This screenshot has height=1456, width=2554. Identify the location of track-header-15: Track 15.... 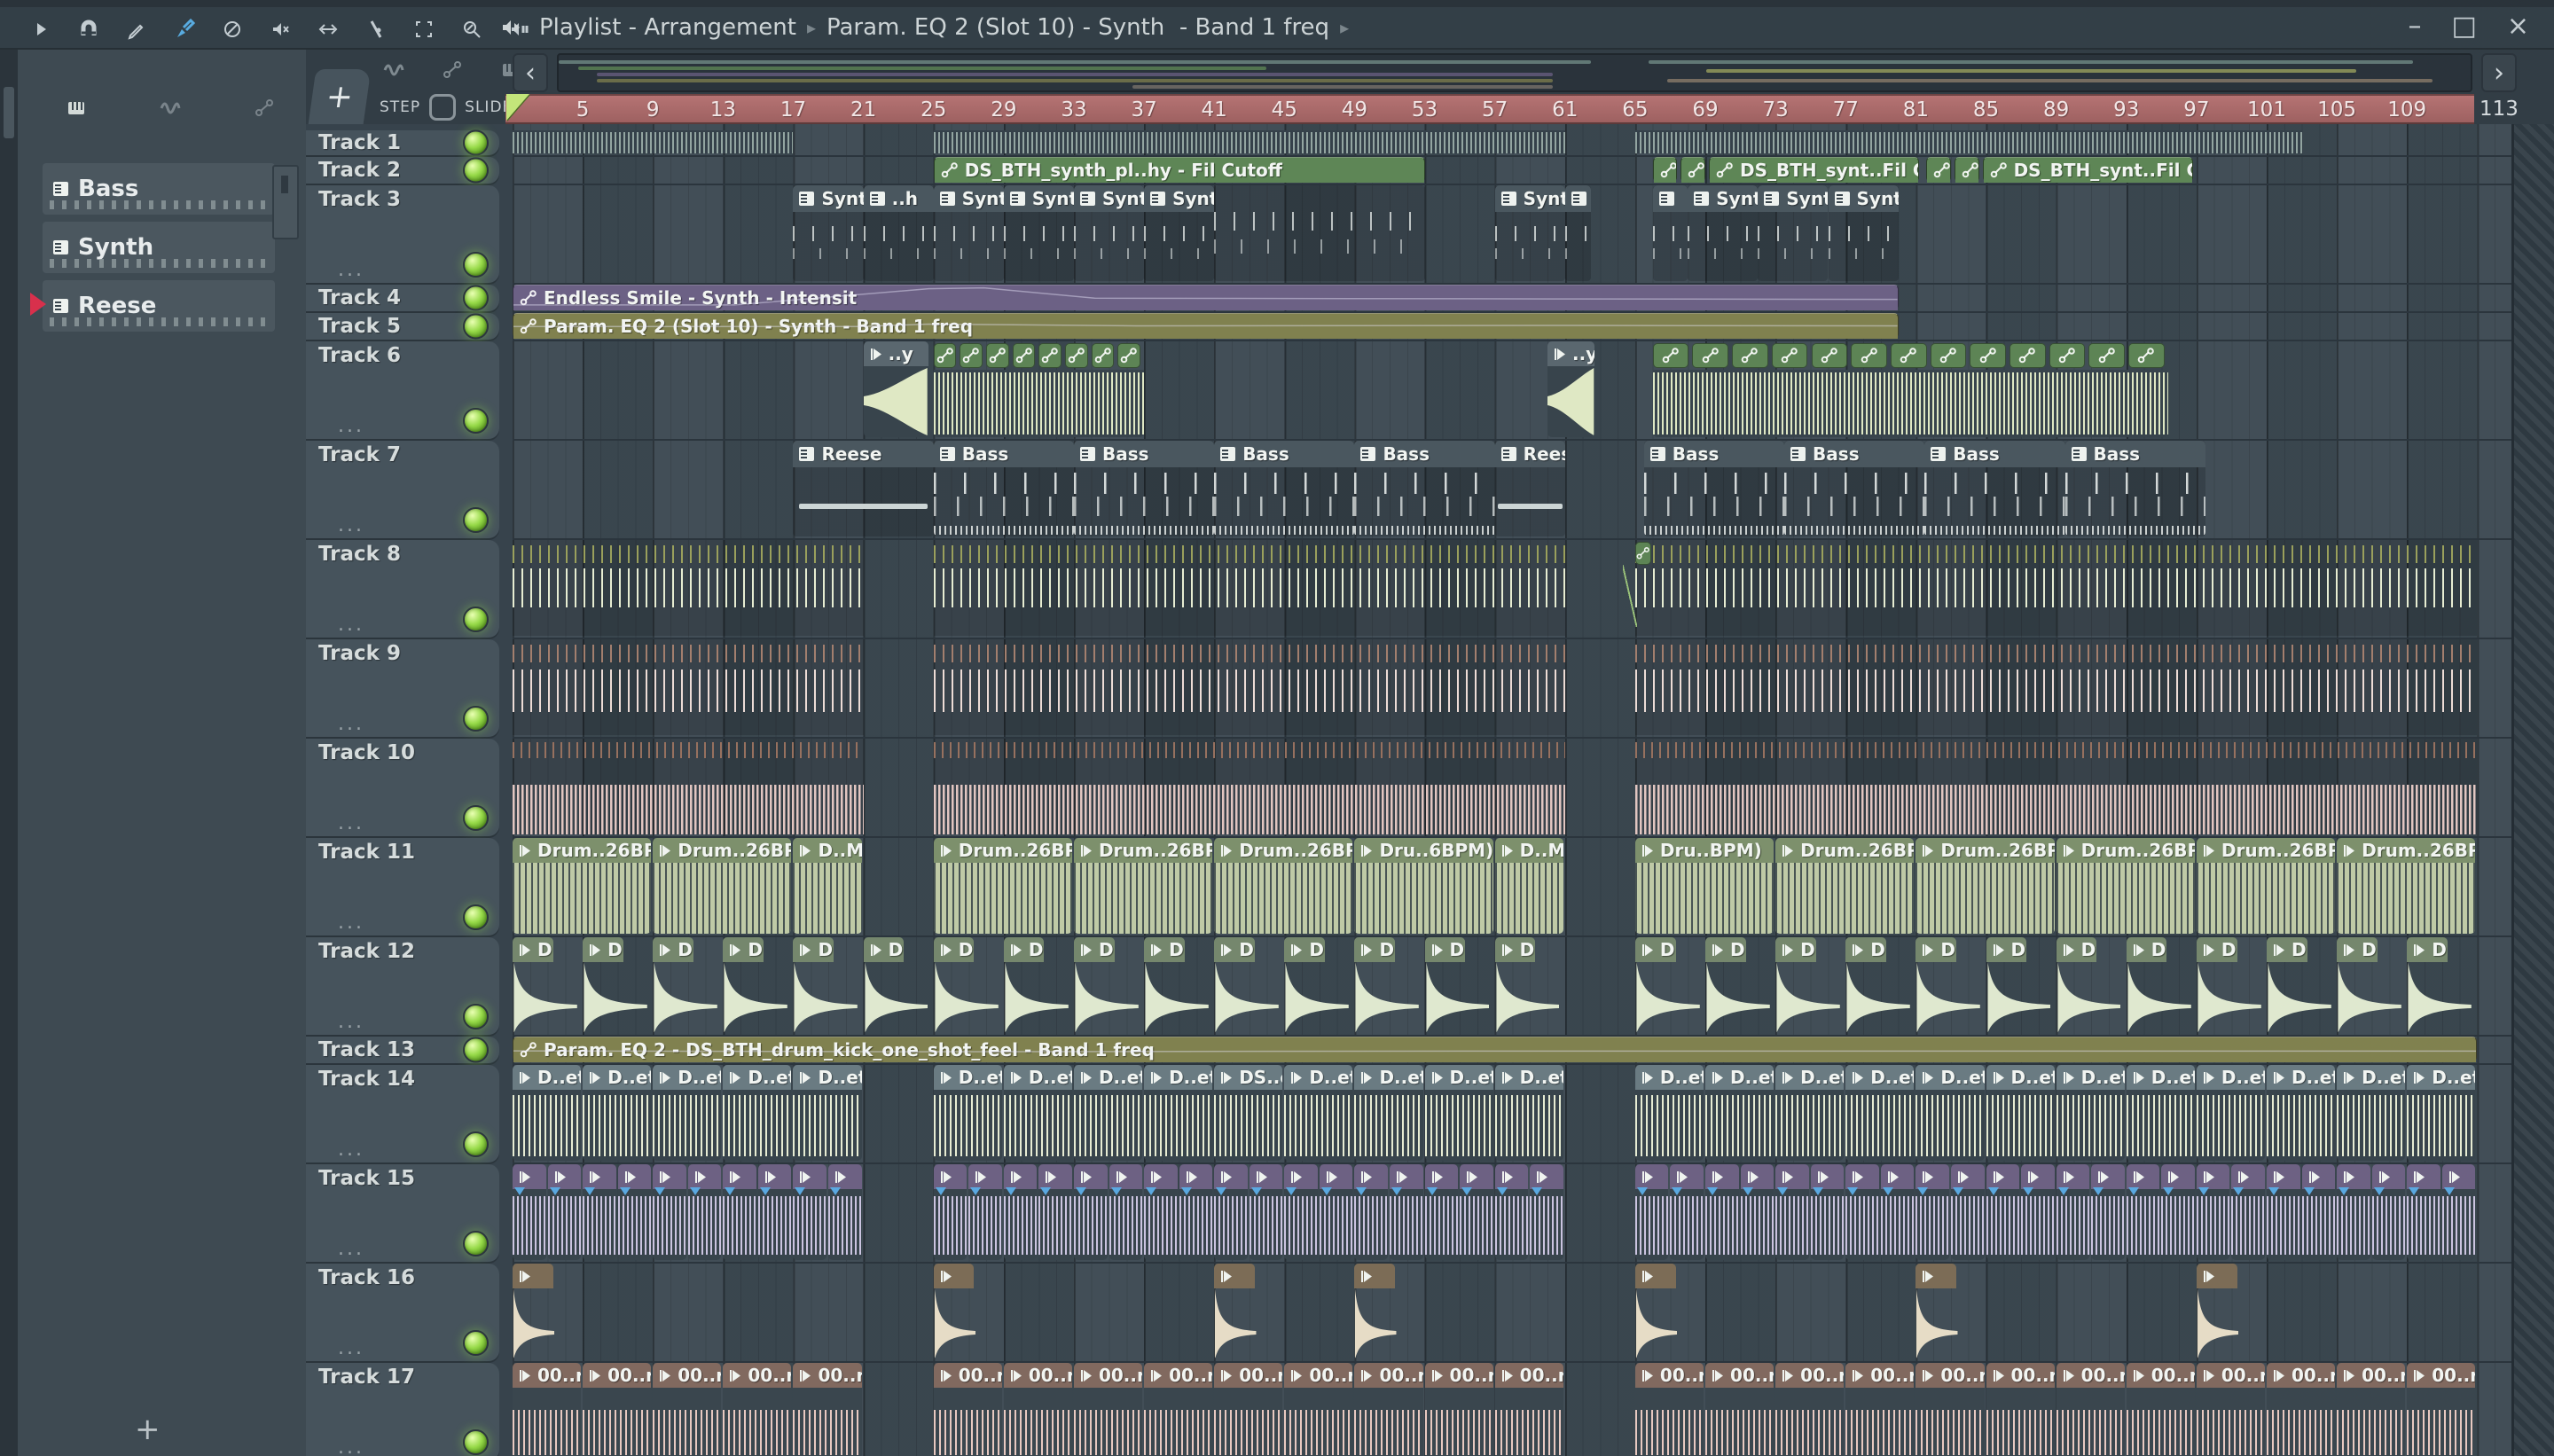
(402, 1213).